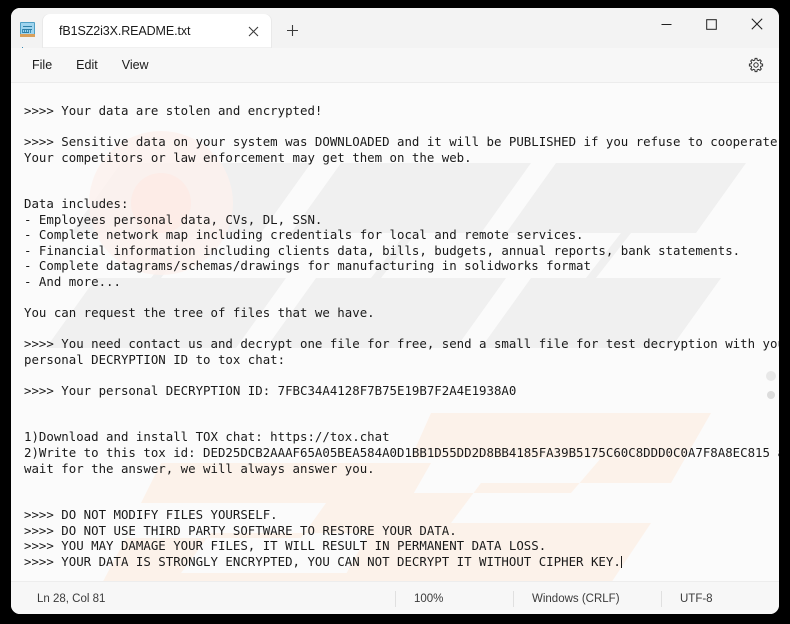  What do you see at coordinates (720, 598) in the screenshot?
I see `status-encoding: UTF-8` at bounding box center [720, 598].